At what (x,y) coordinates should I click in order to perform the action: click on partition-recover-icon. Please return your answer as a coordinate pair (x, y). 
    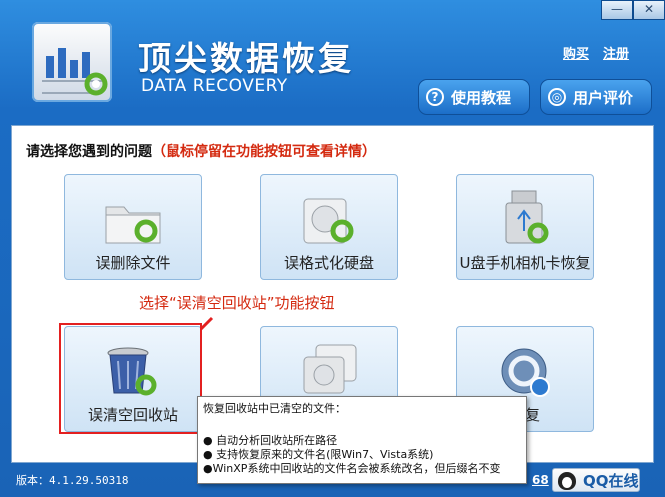
    Looking at the image, I should click on (330, 369).